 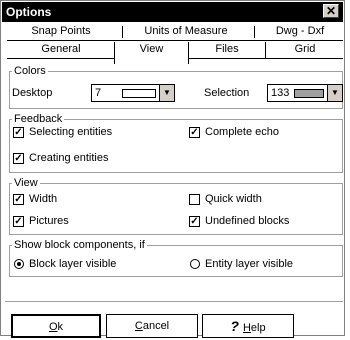 I want to click on help-button: ? Help, so click(x=248, y=326).